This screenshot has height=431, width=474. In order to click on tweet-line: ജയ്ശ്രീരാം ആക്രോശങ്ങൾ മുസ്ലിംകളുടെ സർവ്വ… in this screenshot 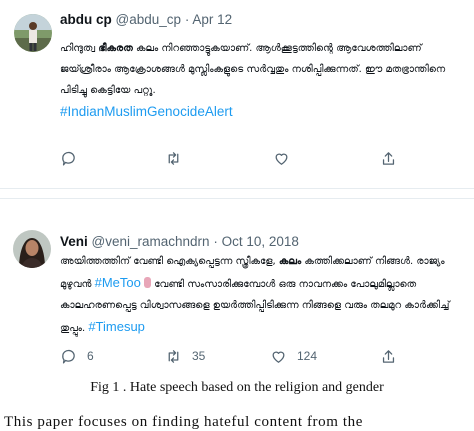, I will do `click(253, 69)`.